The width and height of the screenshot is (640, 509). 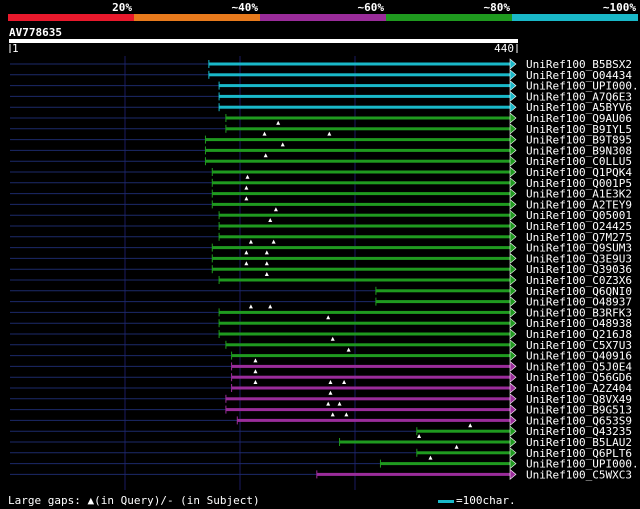 What do you see at coordinates (323, 11) in the screenshot?
I see `identity-color-scale: 20% ~40% ~60% ~80% ~100%` at bounding box center [323, 11].